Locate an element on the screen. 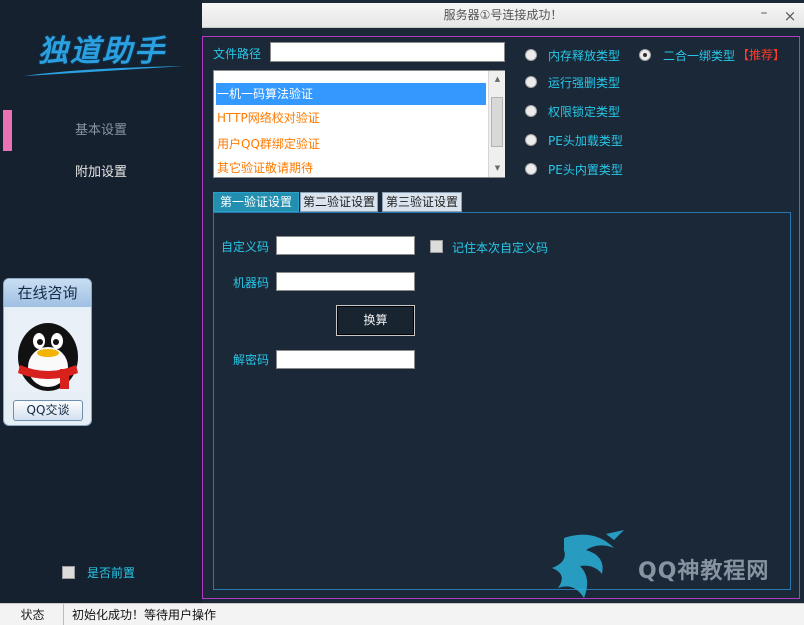 This screenshot has width=804, height=625. tab-second-verify: 第二验证设置 is located at coordinates (339, 202).